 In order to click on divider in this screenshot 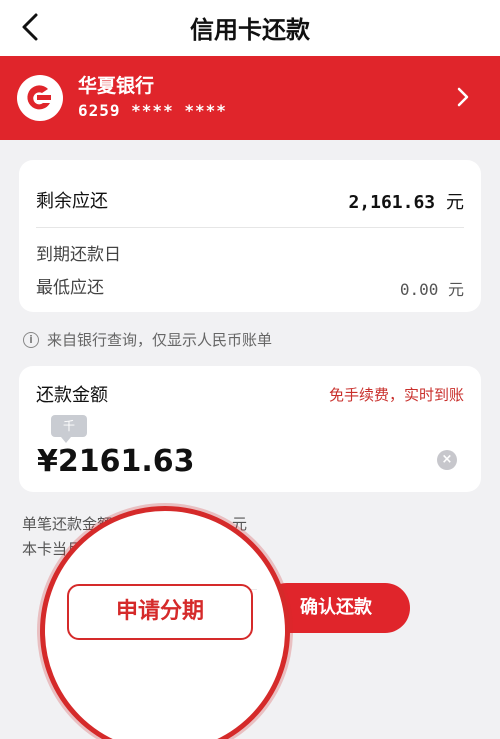, I will do `click(250, 227)`.